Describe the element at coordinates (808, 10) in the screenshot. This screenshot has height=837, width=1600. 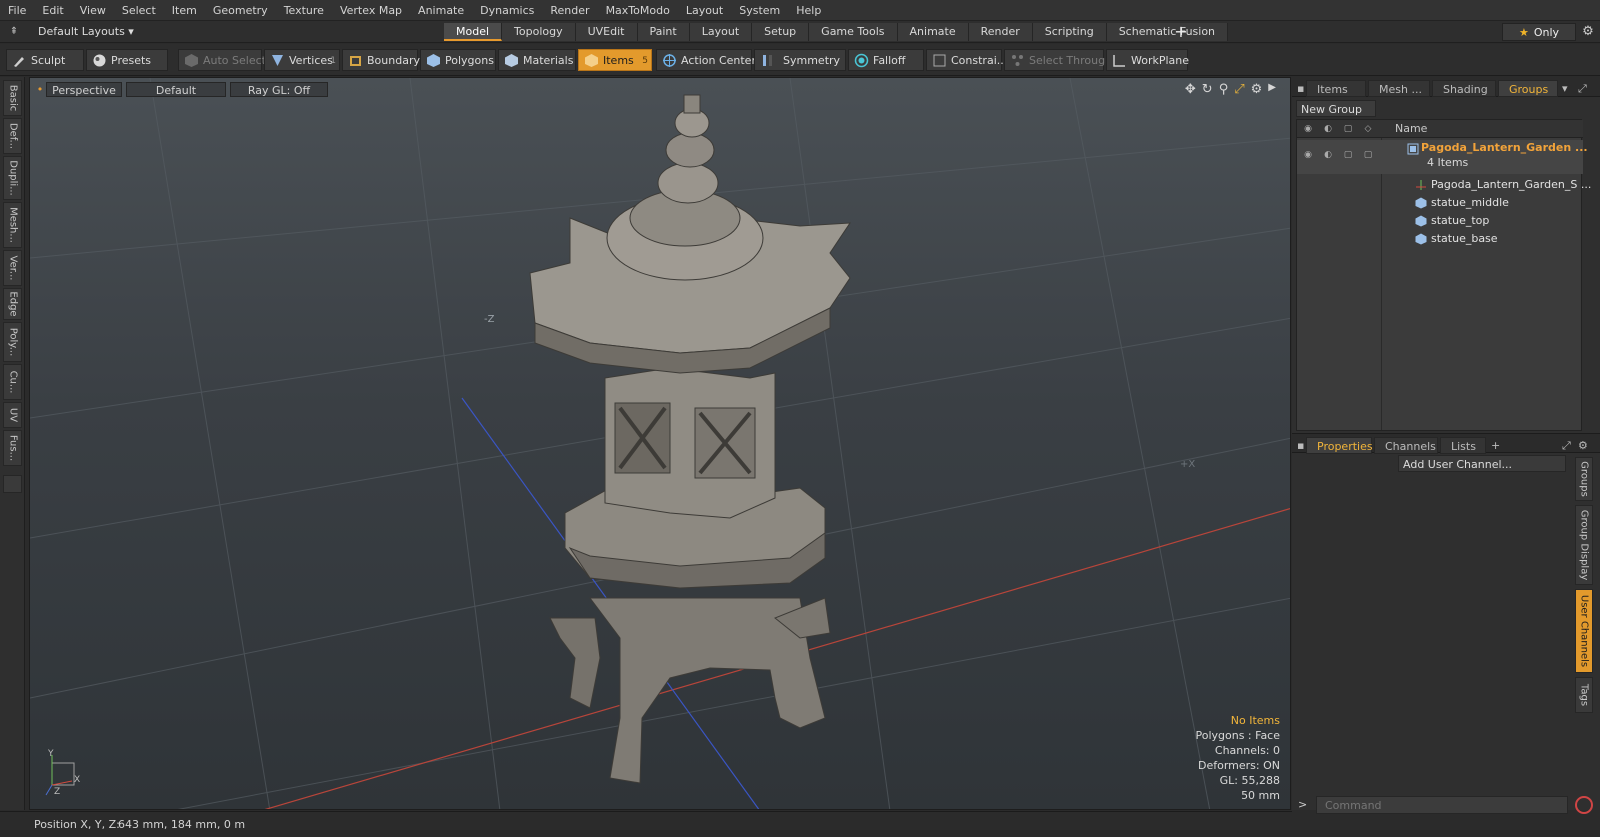
I see `menu-help: Help` at that location.